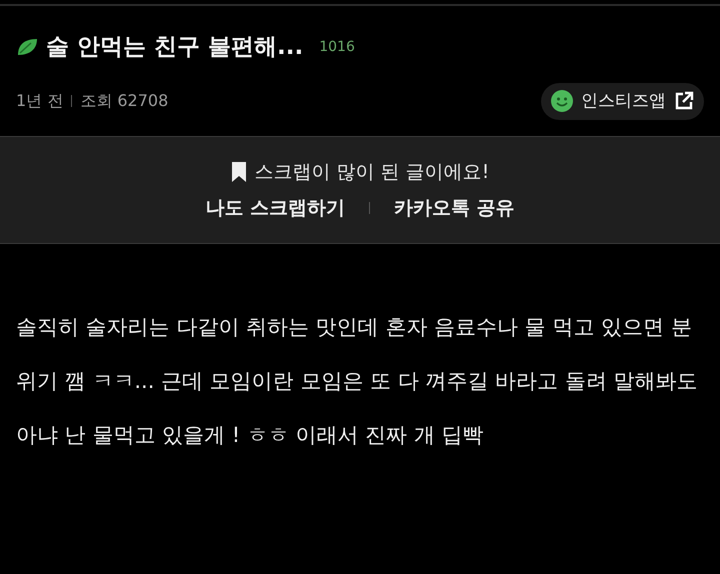 The height and width of the screenshot is (574, 720). What do you see at coordinates (124, 101) in the screenshot?
I see `view-count: 조회 62708` at bounding box center [124, 101].